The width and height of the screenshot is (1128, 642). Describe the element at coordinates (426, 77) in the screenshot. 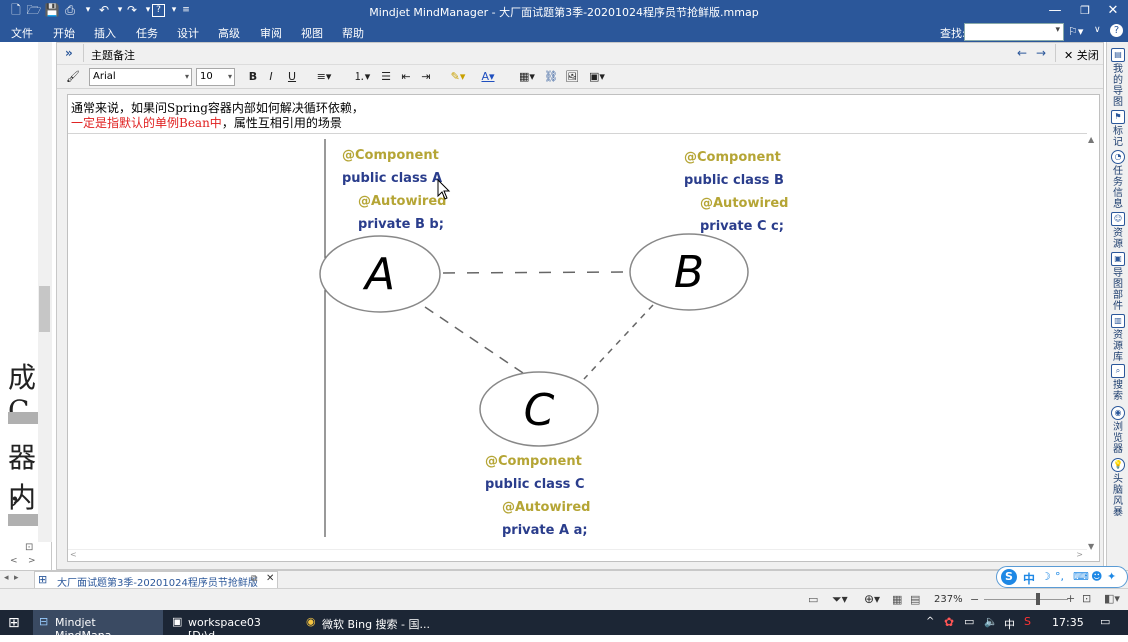

I see `increase-indent-icon: ⇥` at that location.